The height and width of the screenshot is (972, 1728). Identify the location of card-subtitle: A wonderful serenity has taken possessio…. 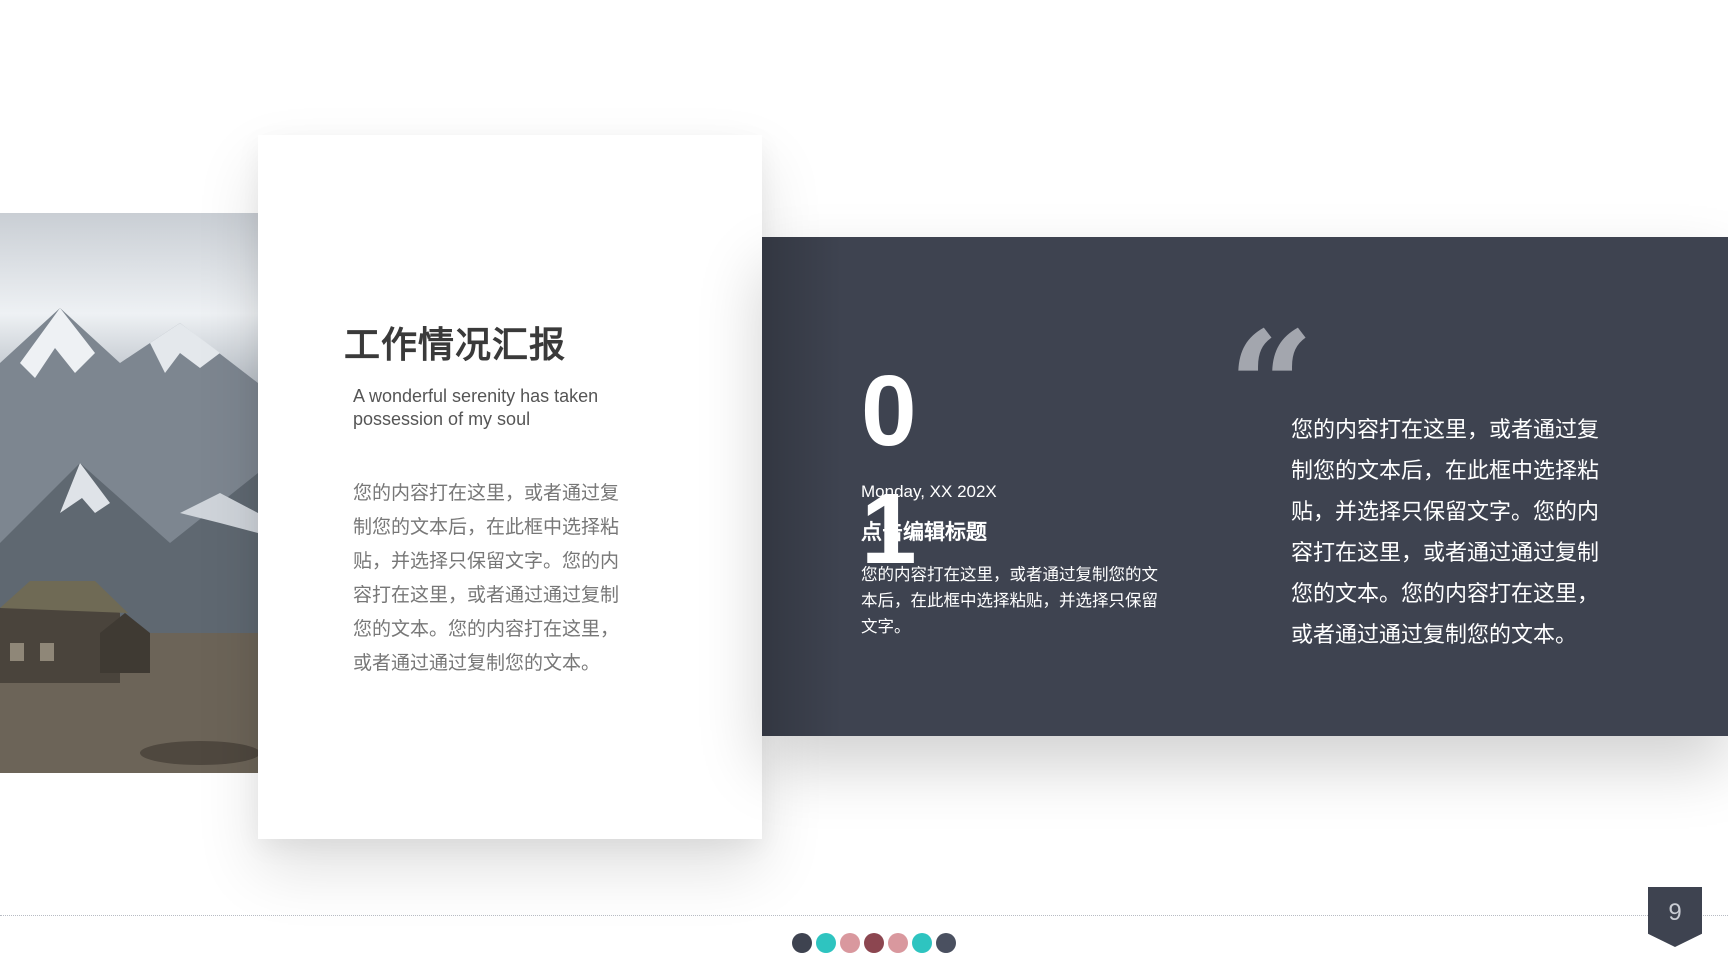
(476, 407).